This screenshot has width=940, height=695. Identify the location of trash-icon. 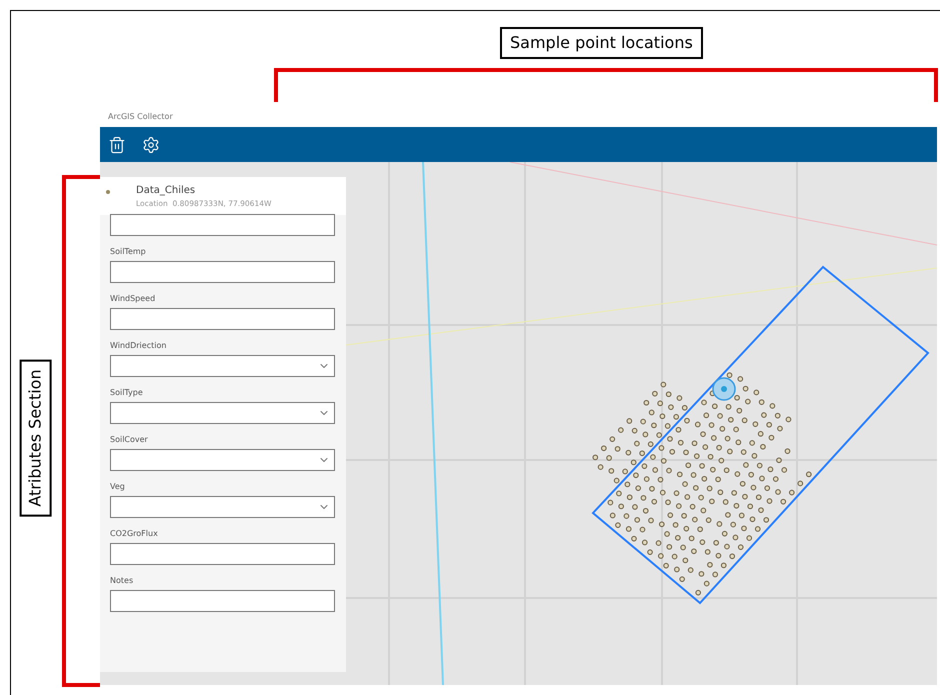
(117, 145).